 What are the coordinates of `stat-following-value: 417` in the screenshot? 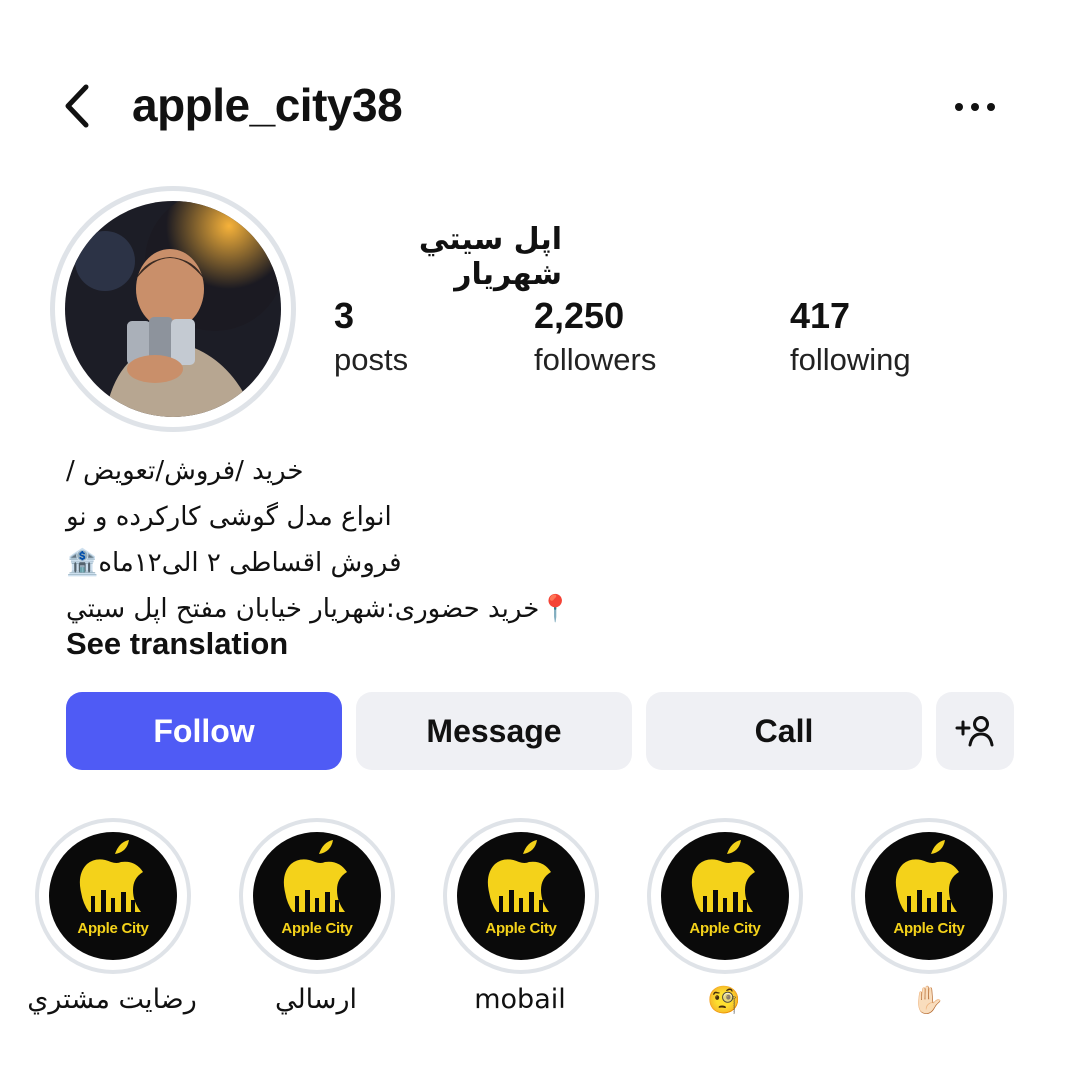 It's located at (820, 315).